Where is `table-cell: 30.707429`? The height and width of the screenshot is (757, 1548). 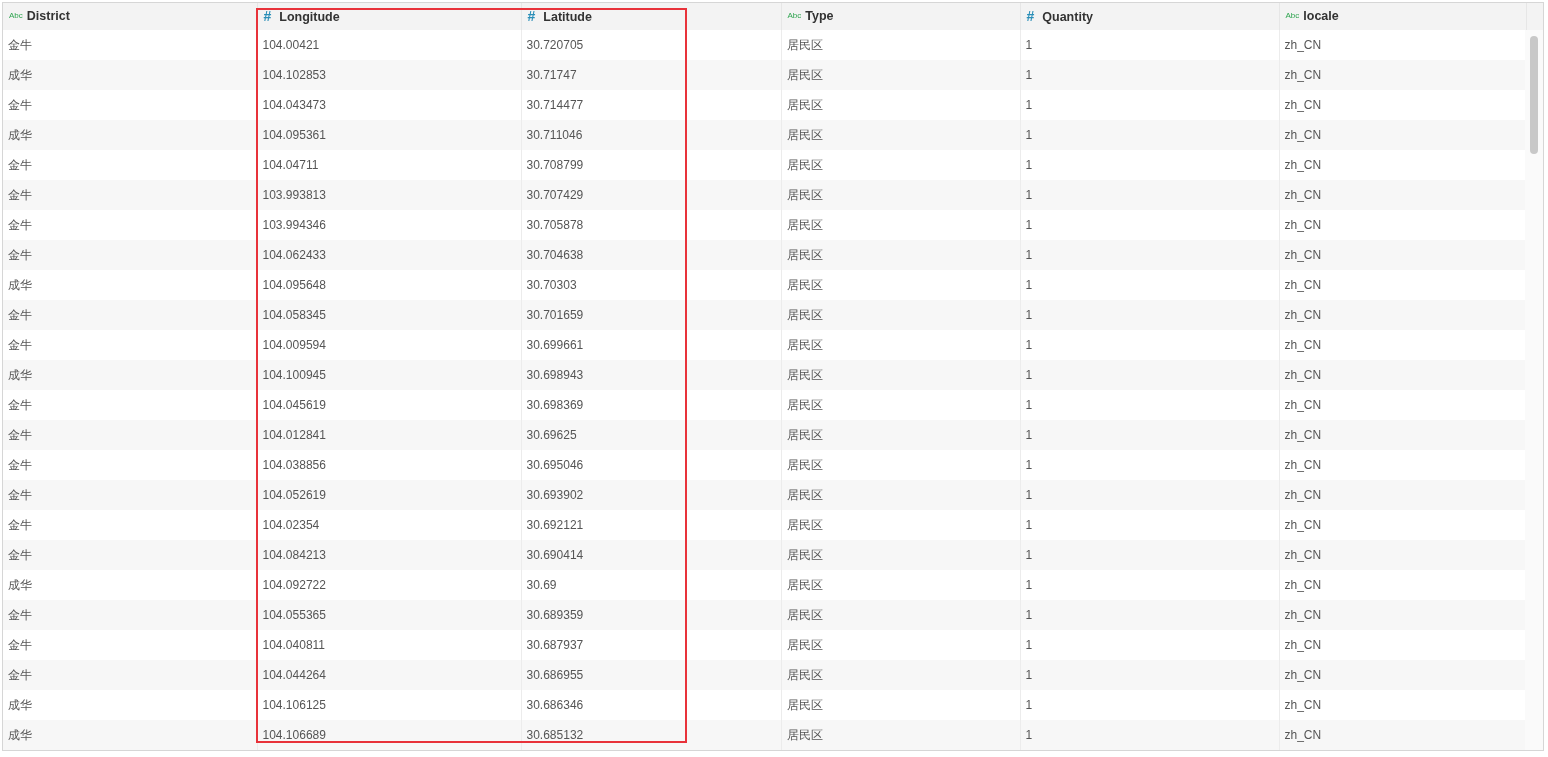 table-cell: 30.707429 is located at coordinates (651, 195).